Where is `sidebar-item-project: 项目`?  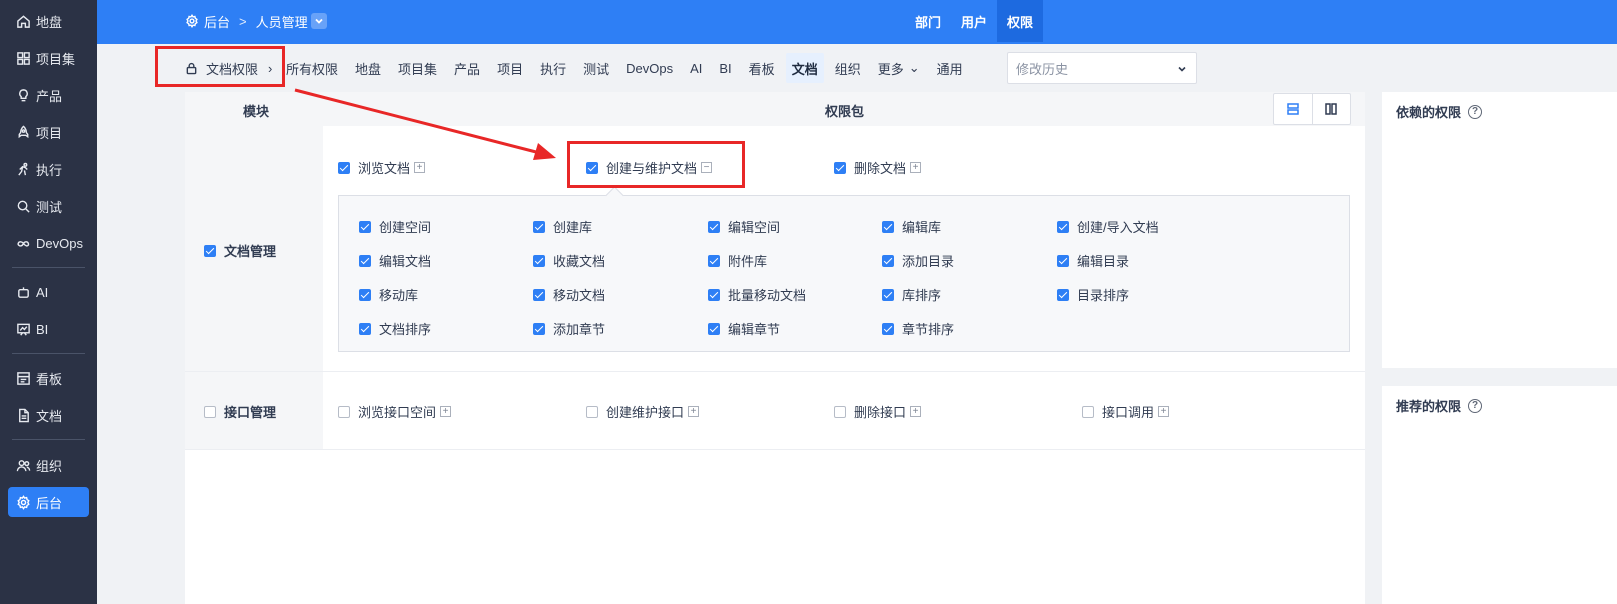 sidebar-item-project: 项目 is located at coordinates (48, 132).